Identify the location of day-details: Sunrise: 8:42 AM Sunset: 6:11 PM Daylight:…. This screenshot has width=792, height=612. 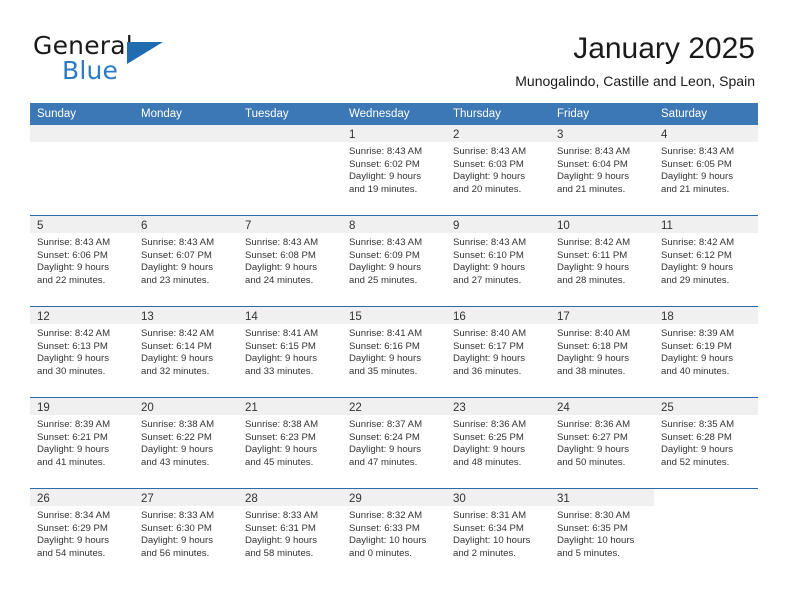
(602, 260).